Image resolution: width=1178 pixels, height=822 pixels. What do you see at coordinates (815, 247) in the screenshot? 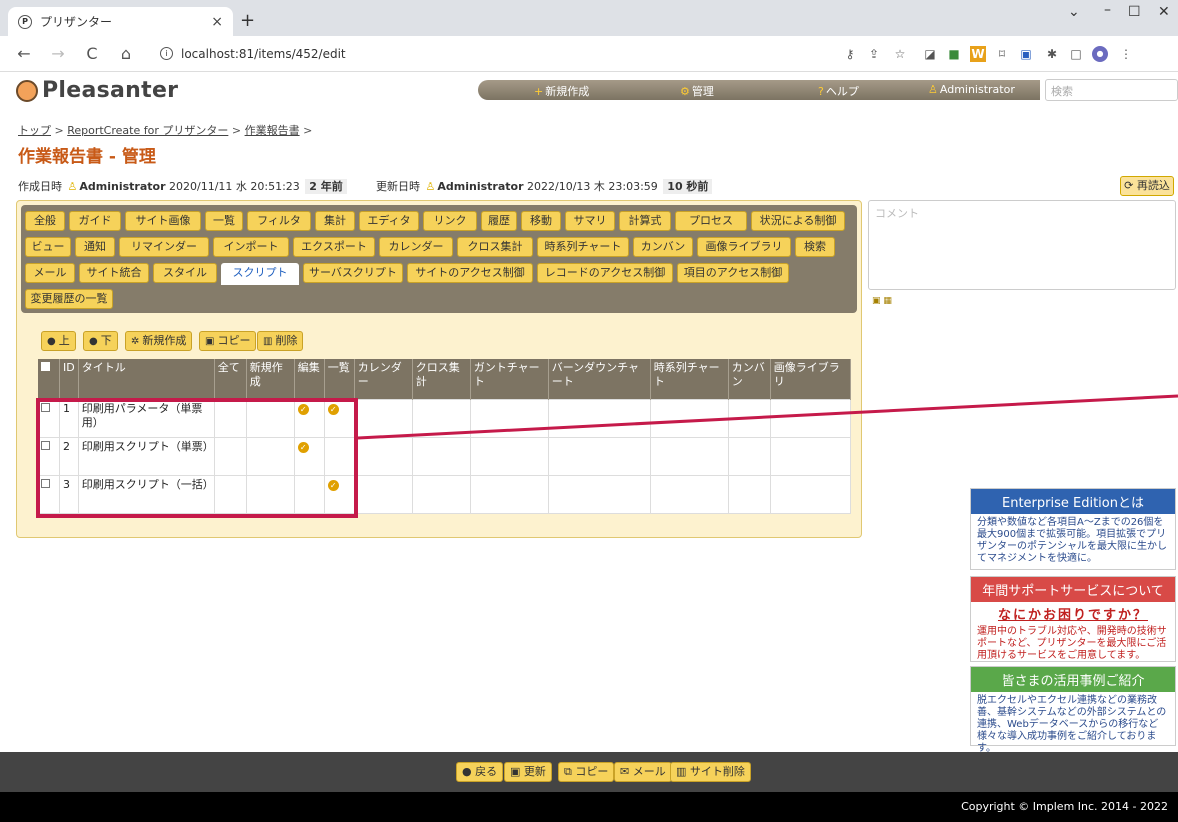
I see `tab-search: 検索` at bounding box center [815, 247].